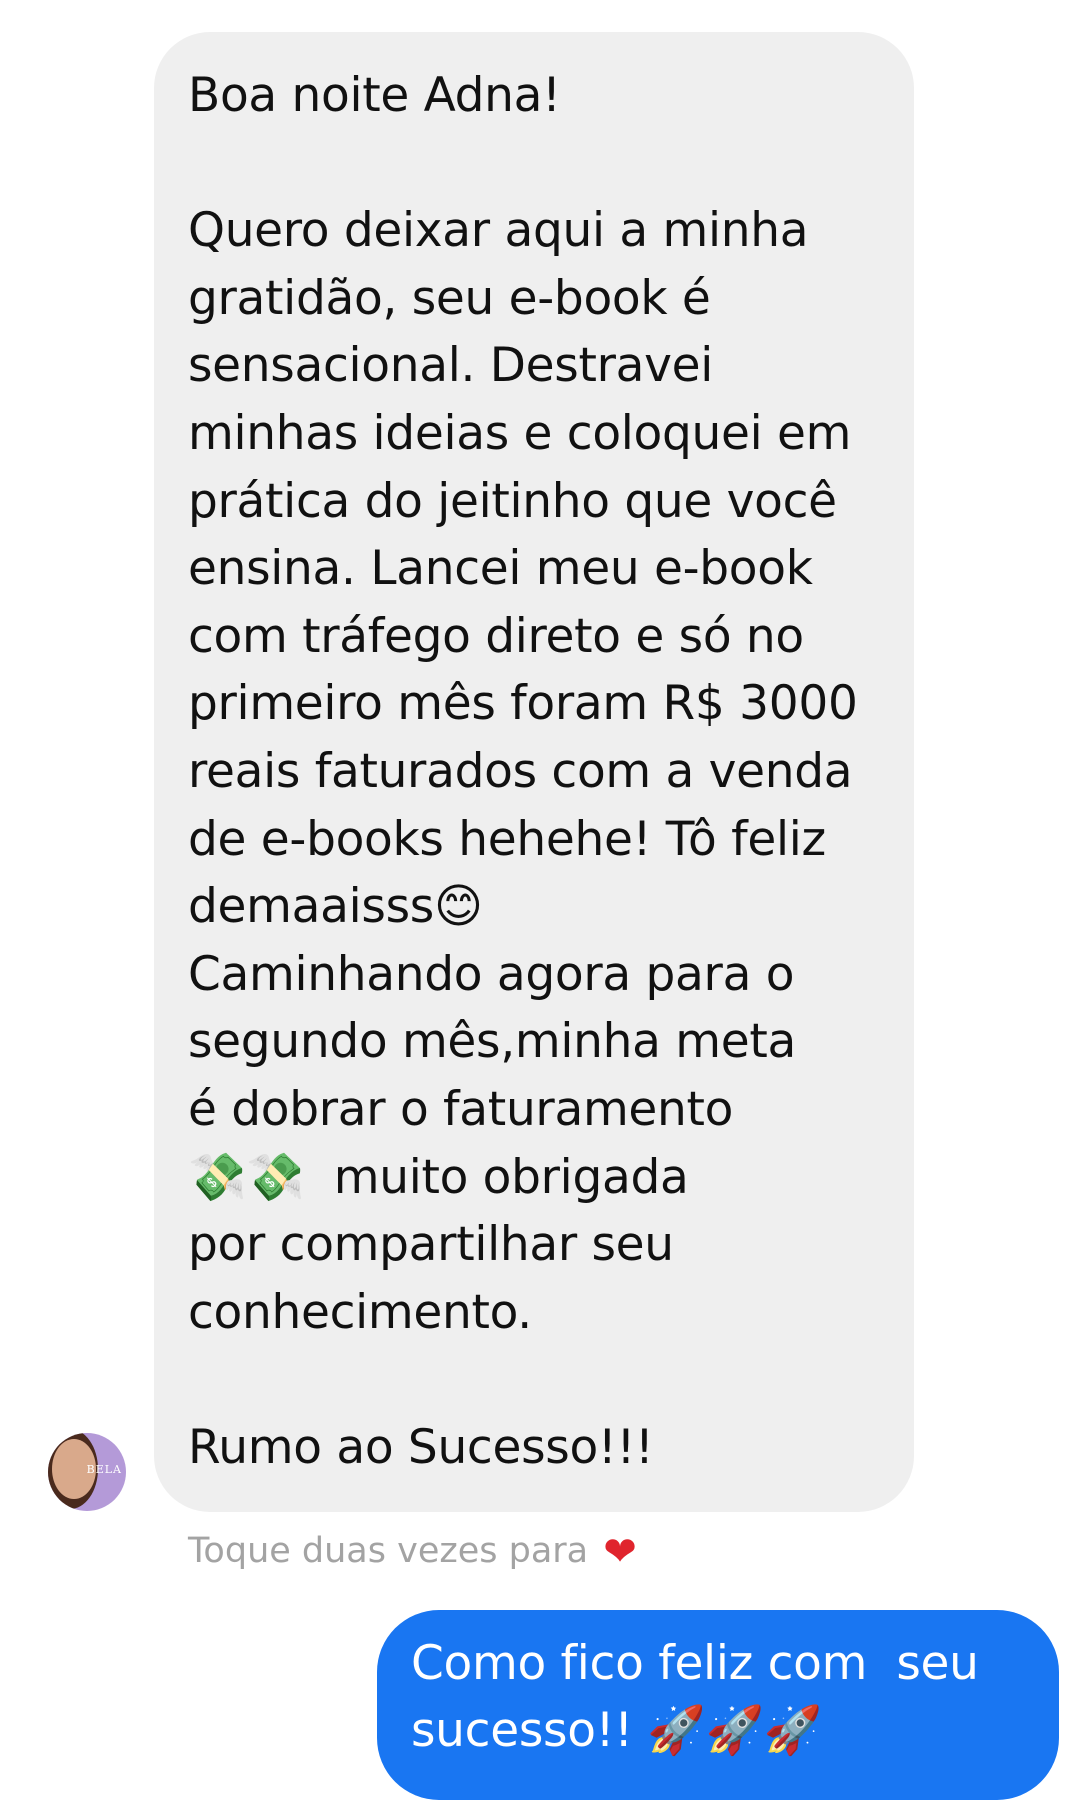 This screenshot has height=1812, width=1080. I want to click on incoming-message-line: reais faturados com a venda, so click(520, 771).